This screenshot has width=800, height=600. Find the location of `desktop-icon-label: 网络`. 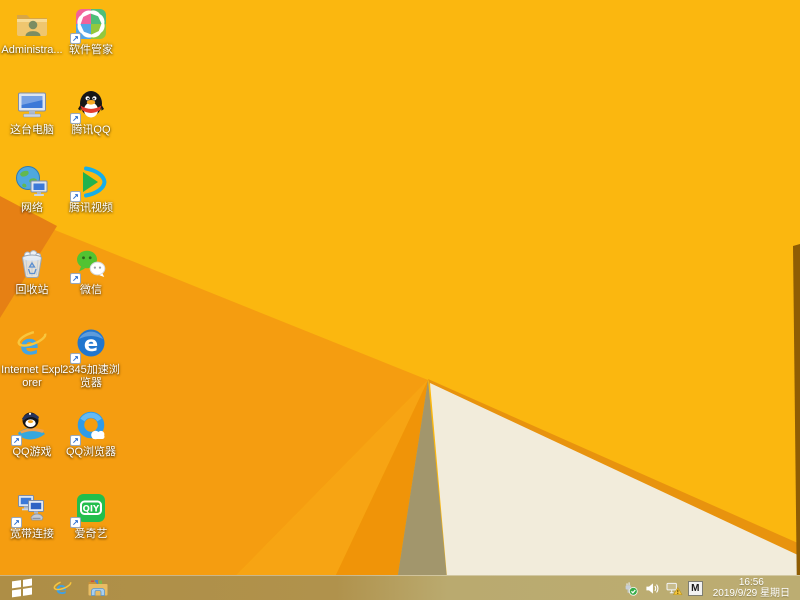

desktop-icon-label: 网络 is located at coordinates (32, 208).